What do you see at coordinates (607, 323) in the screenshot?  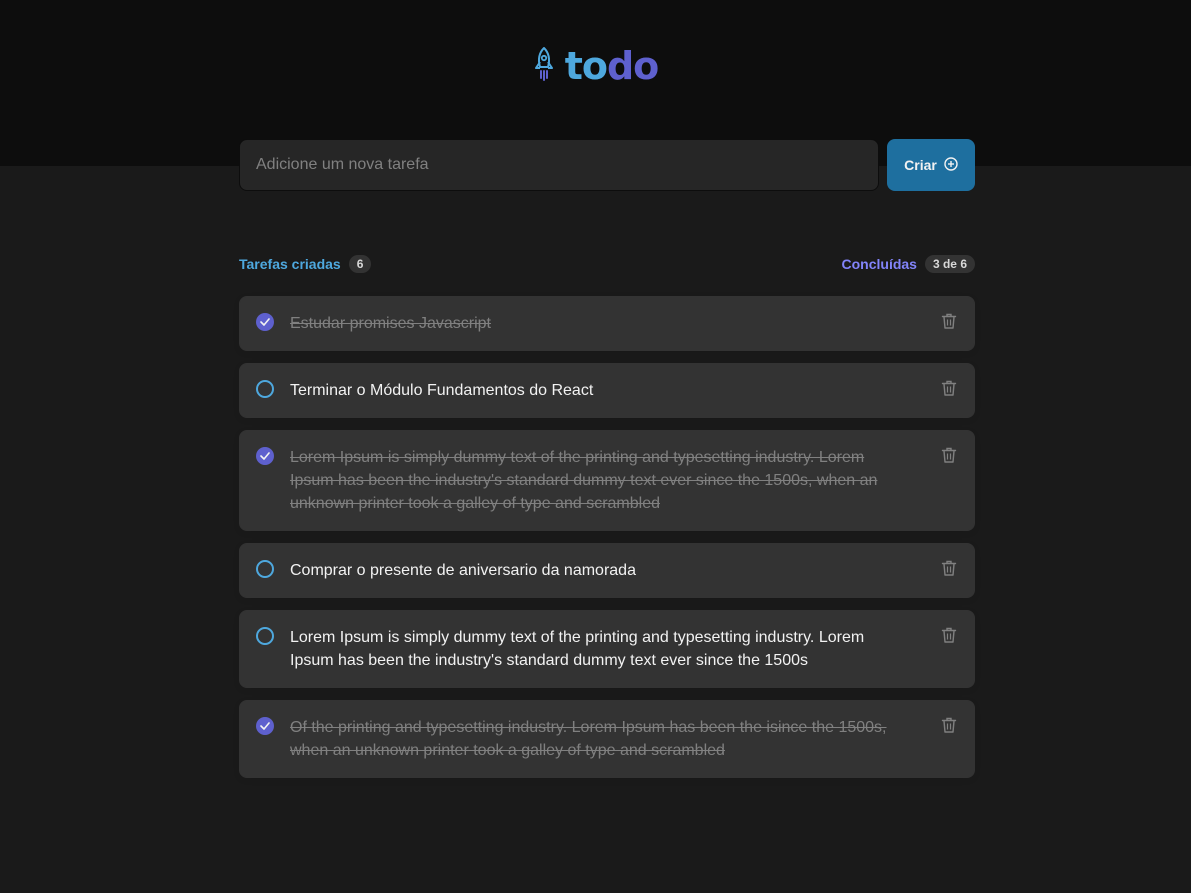 I see `task-item: Estudar promises Javascript` at bounding box center [607, 323].